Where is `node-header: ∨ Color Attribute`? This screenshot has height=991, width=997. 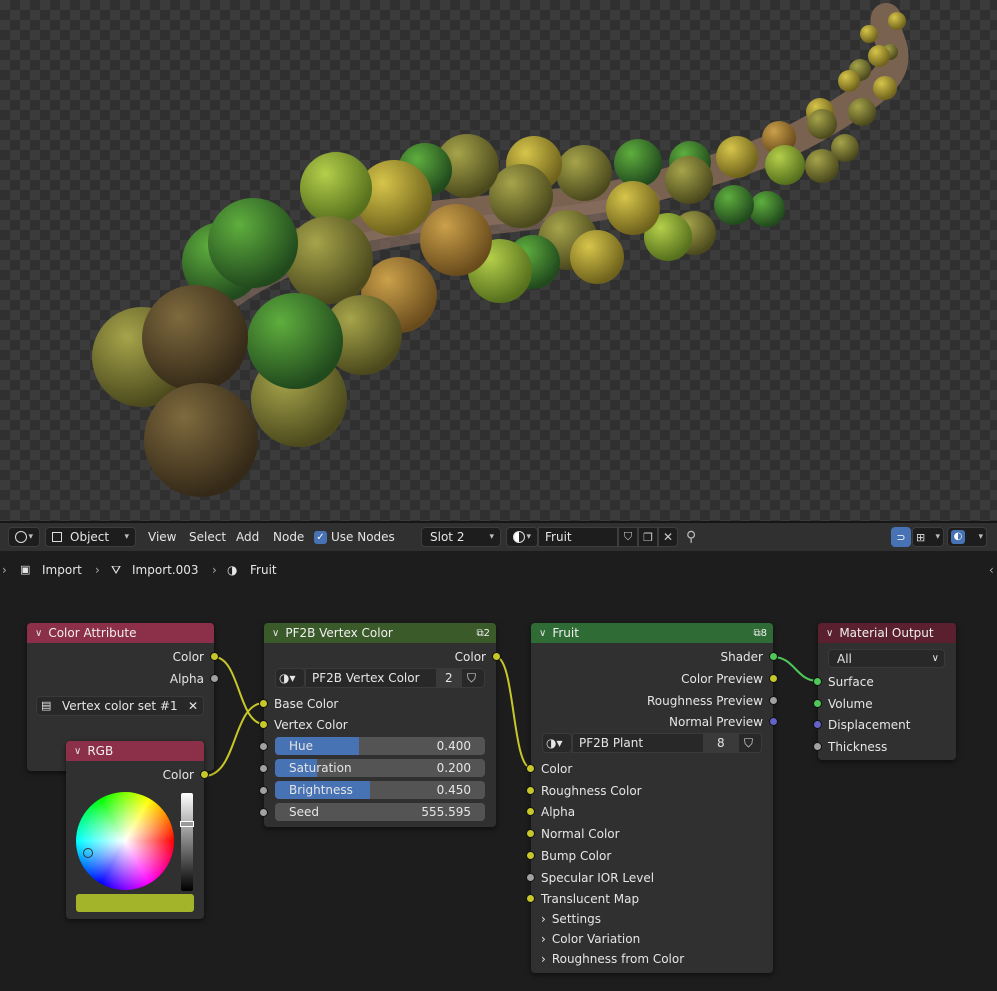
node-header: ∨ Color Attribute is located at coordinates (120, 633).